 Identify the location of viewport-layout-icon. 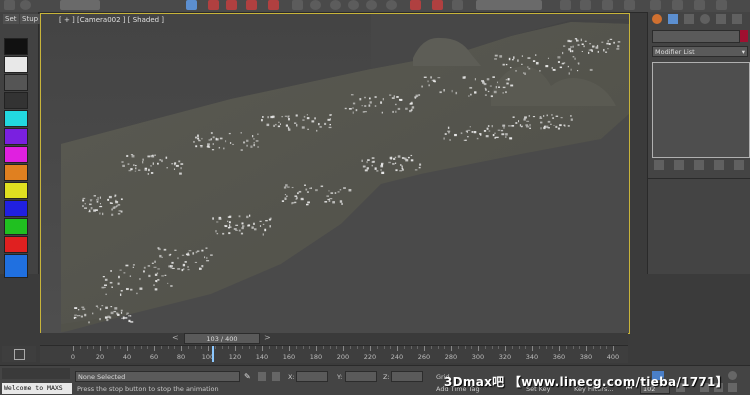
(629, 5).